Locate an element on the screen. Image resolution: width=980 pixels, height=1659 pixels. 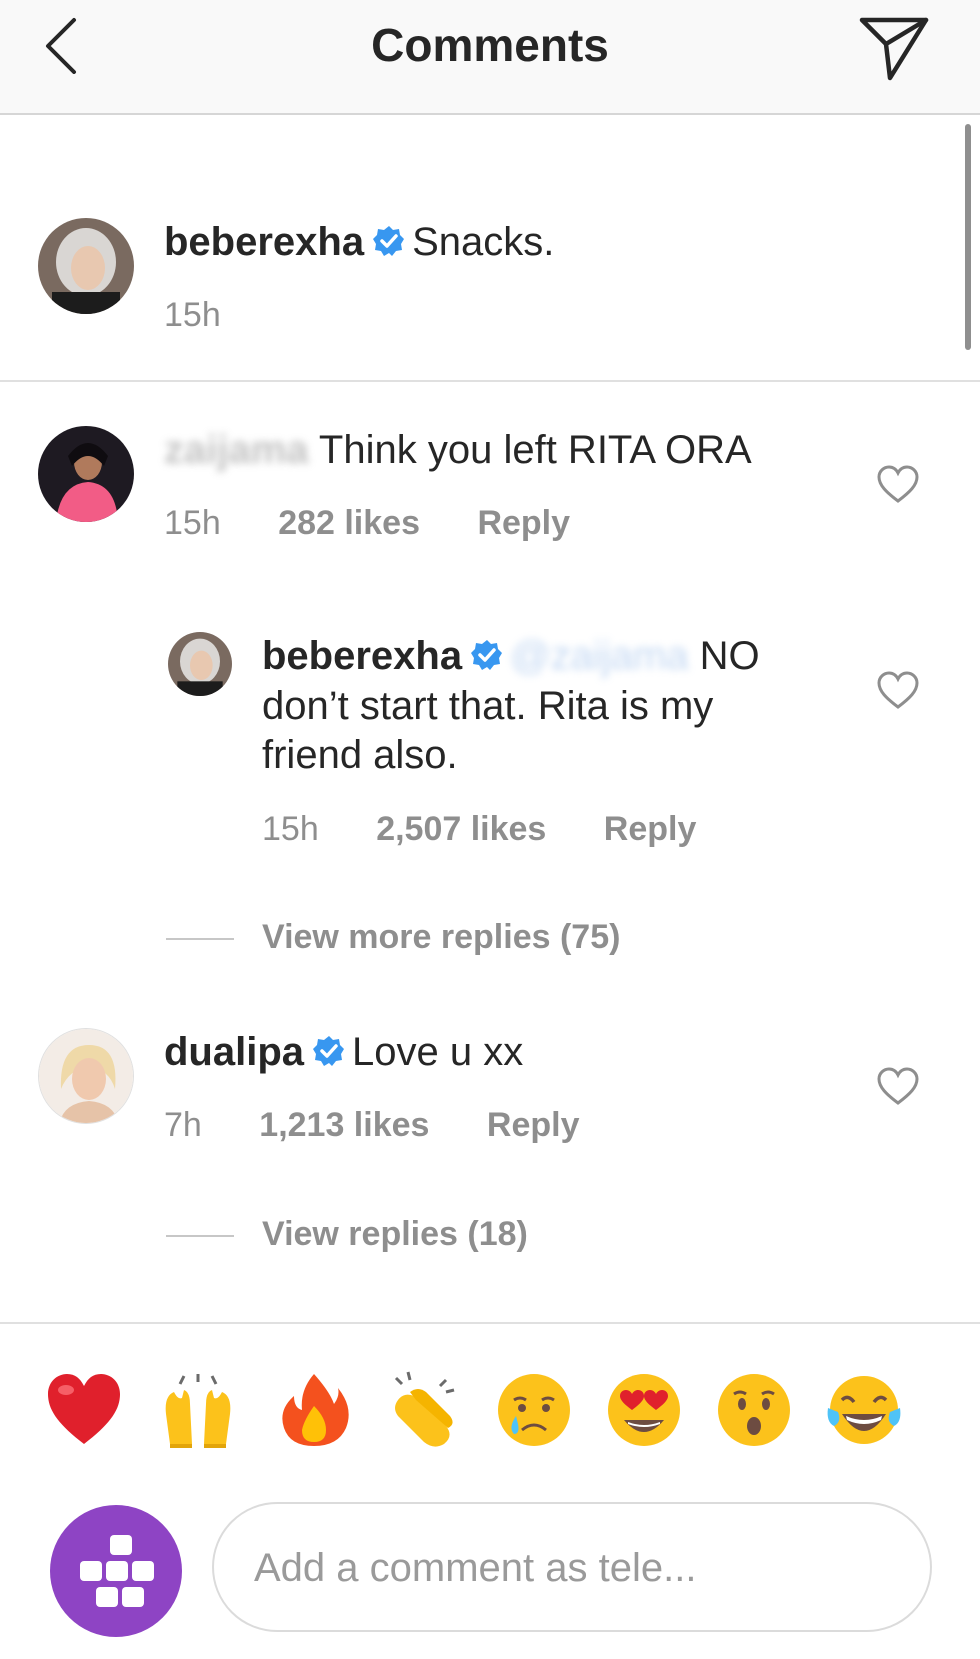
likes-count: 1,213 likes is located at coordinates (344, 1125).